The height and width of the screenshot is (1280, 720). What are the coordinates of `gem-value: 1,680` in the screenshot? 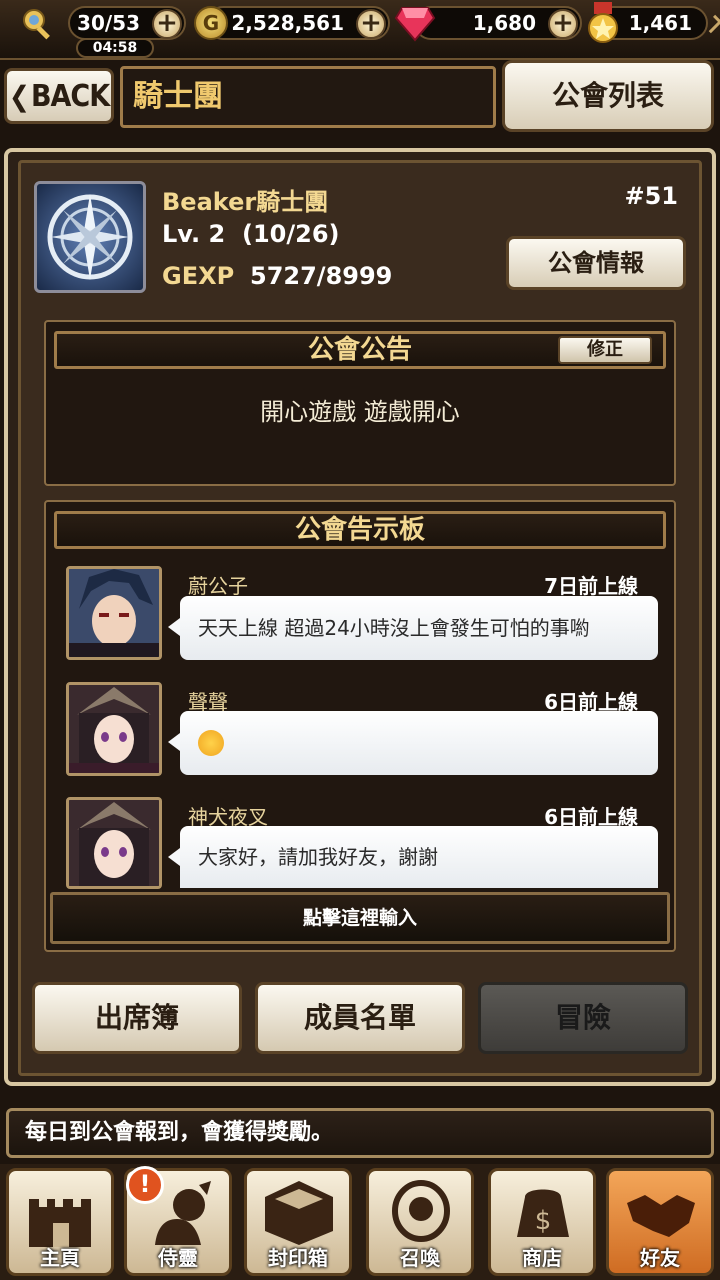 It's located at (504, 23).